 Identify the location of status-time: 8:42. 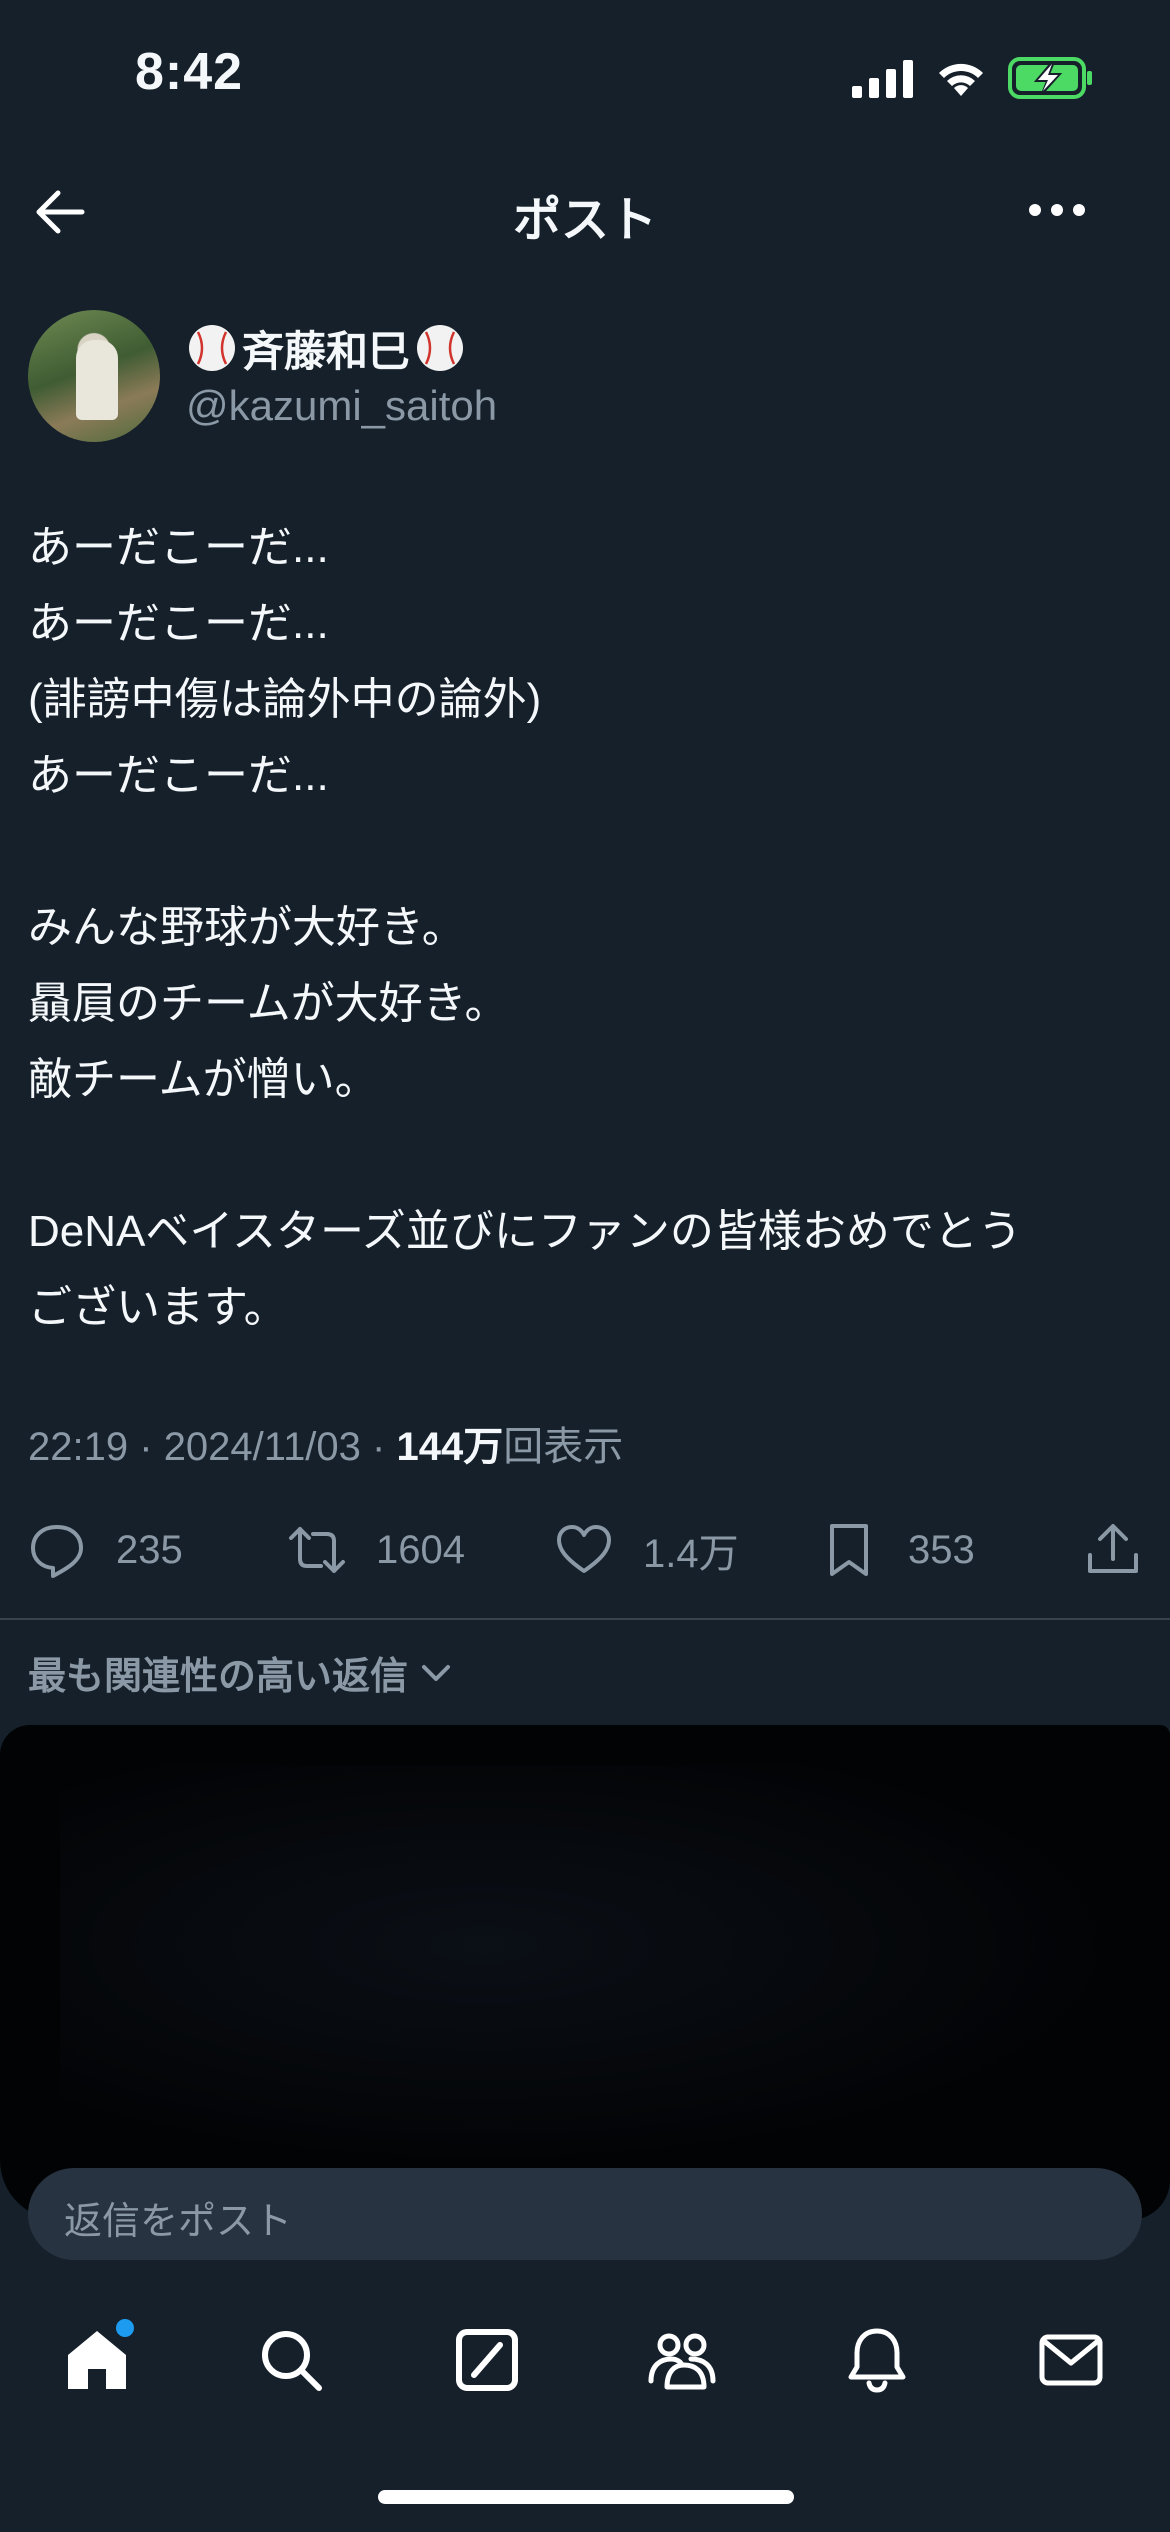
(189, 72).